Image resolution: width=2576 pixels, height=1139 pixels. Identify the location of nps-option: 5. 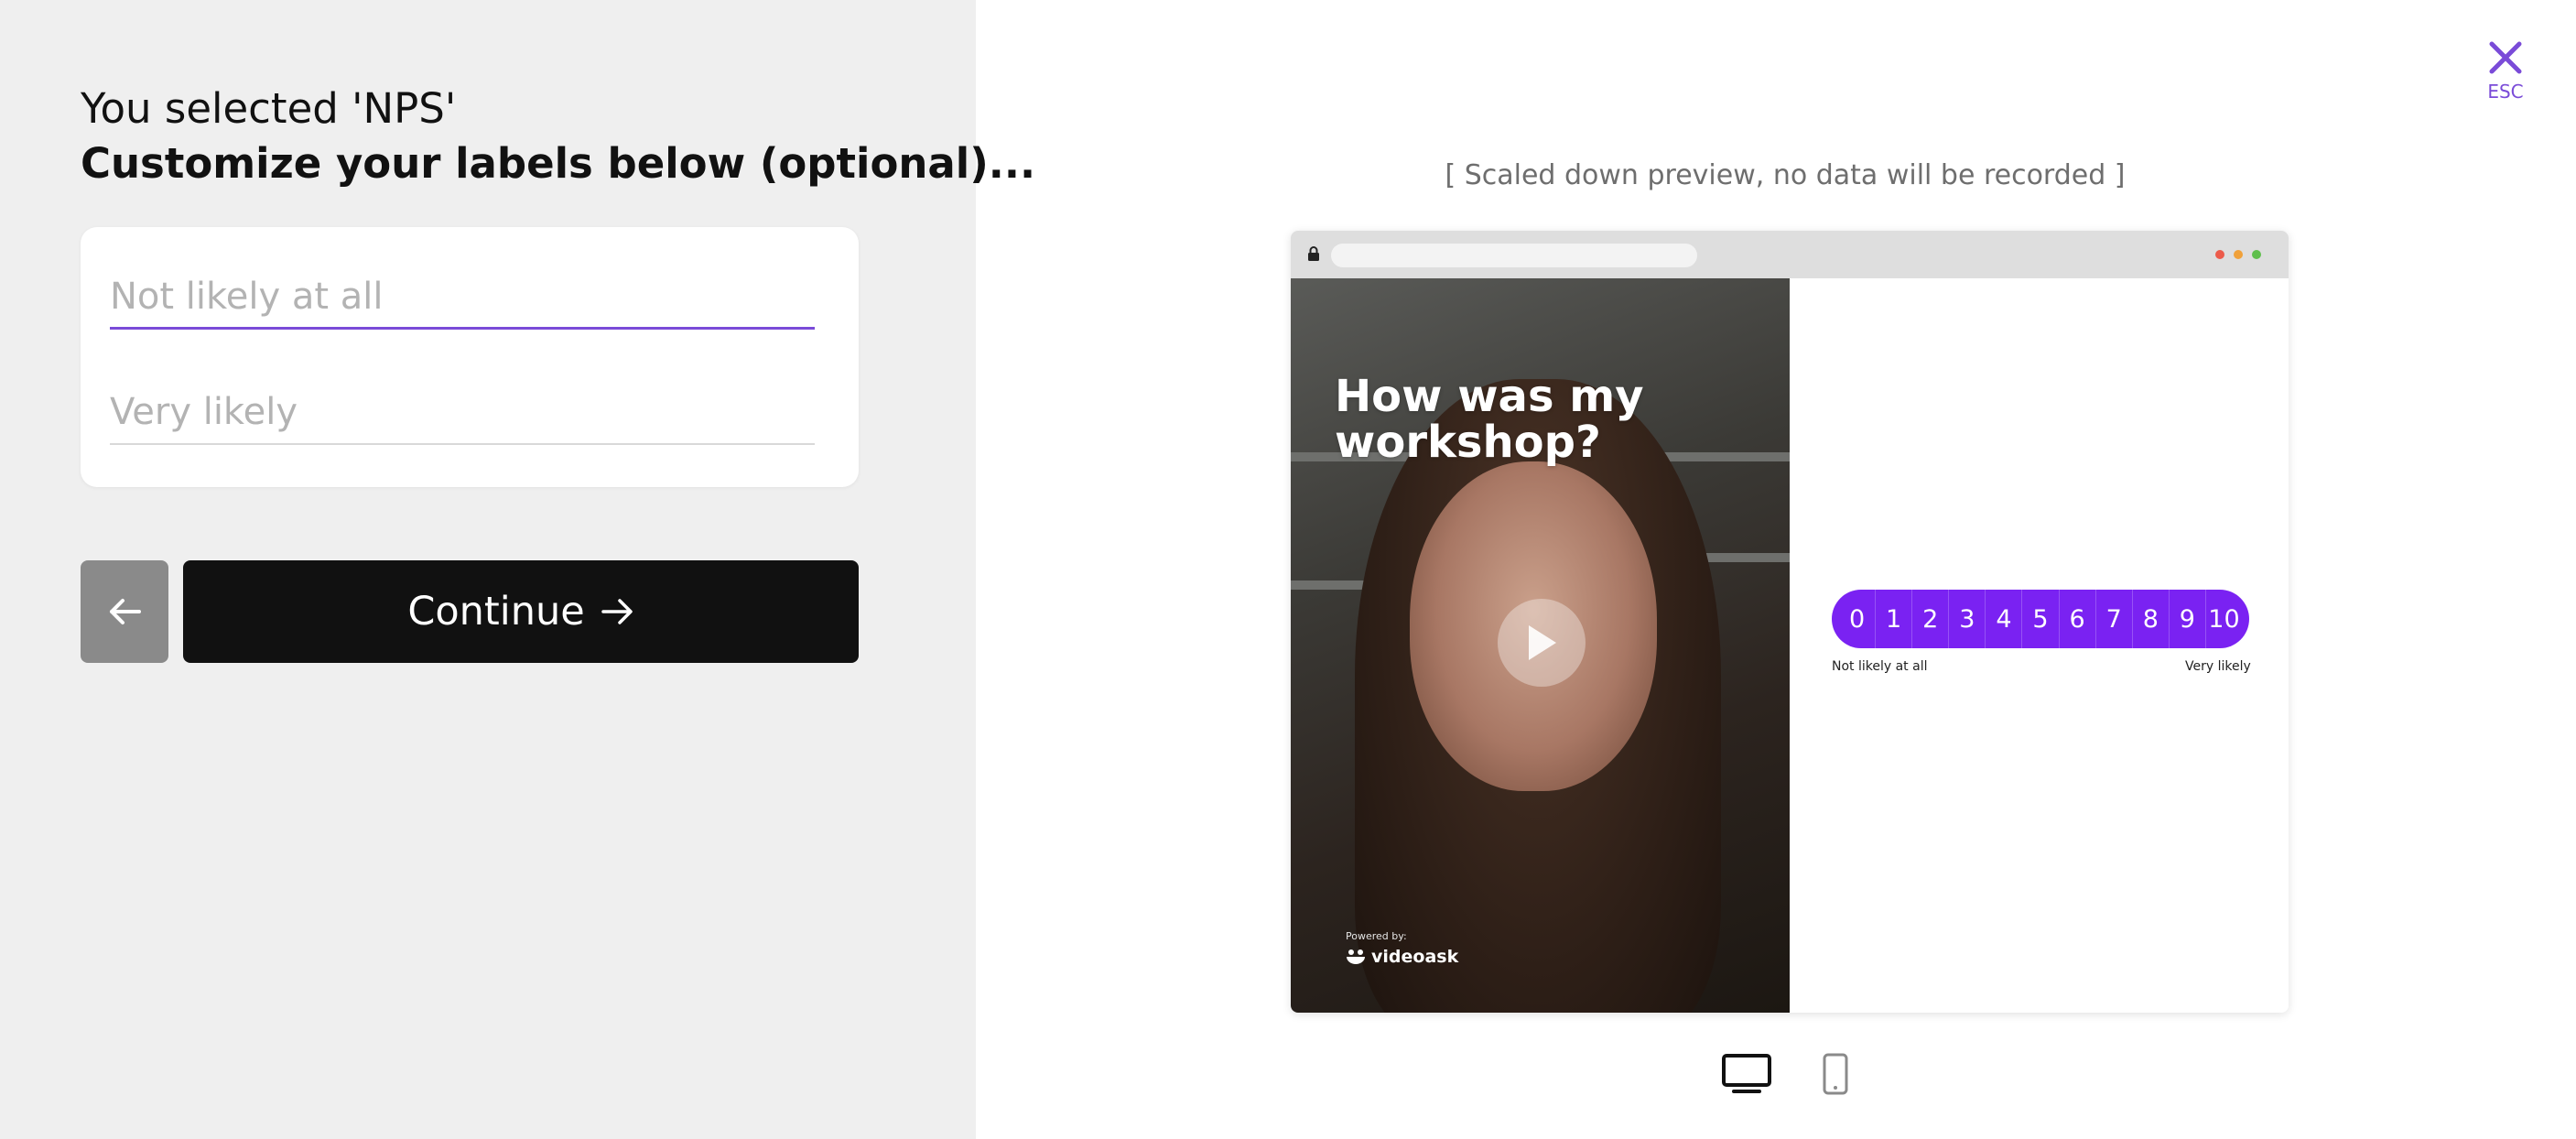
(2040, 619).